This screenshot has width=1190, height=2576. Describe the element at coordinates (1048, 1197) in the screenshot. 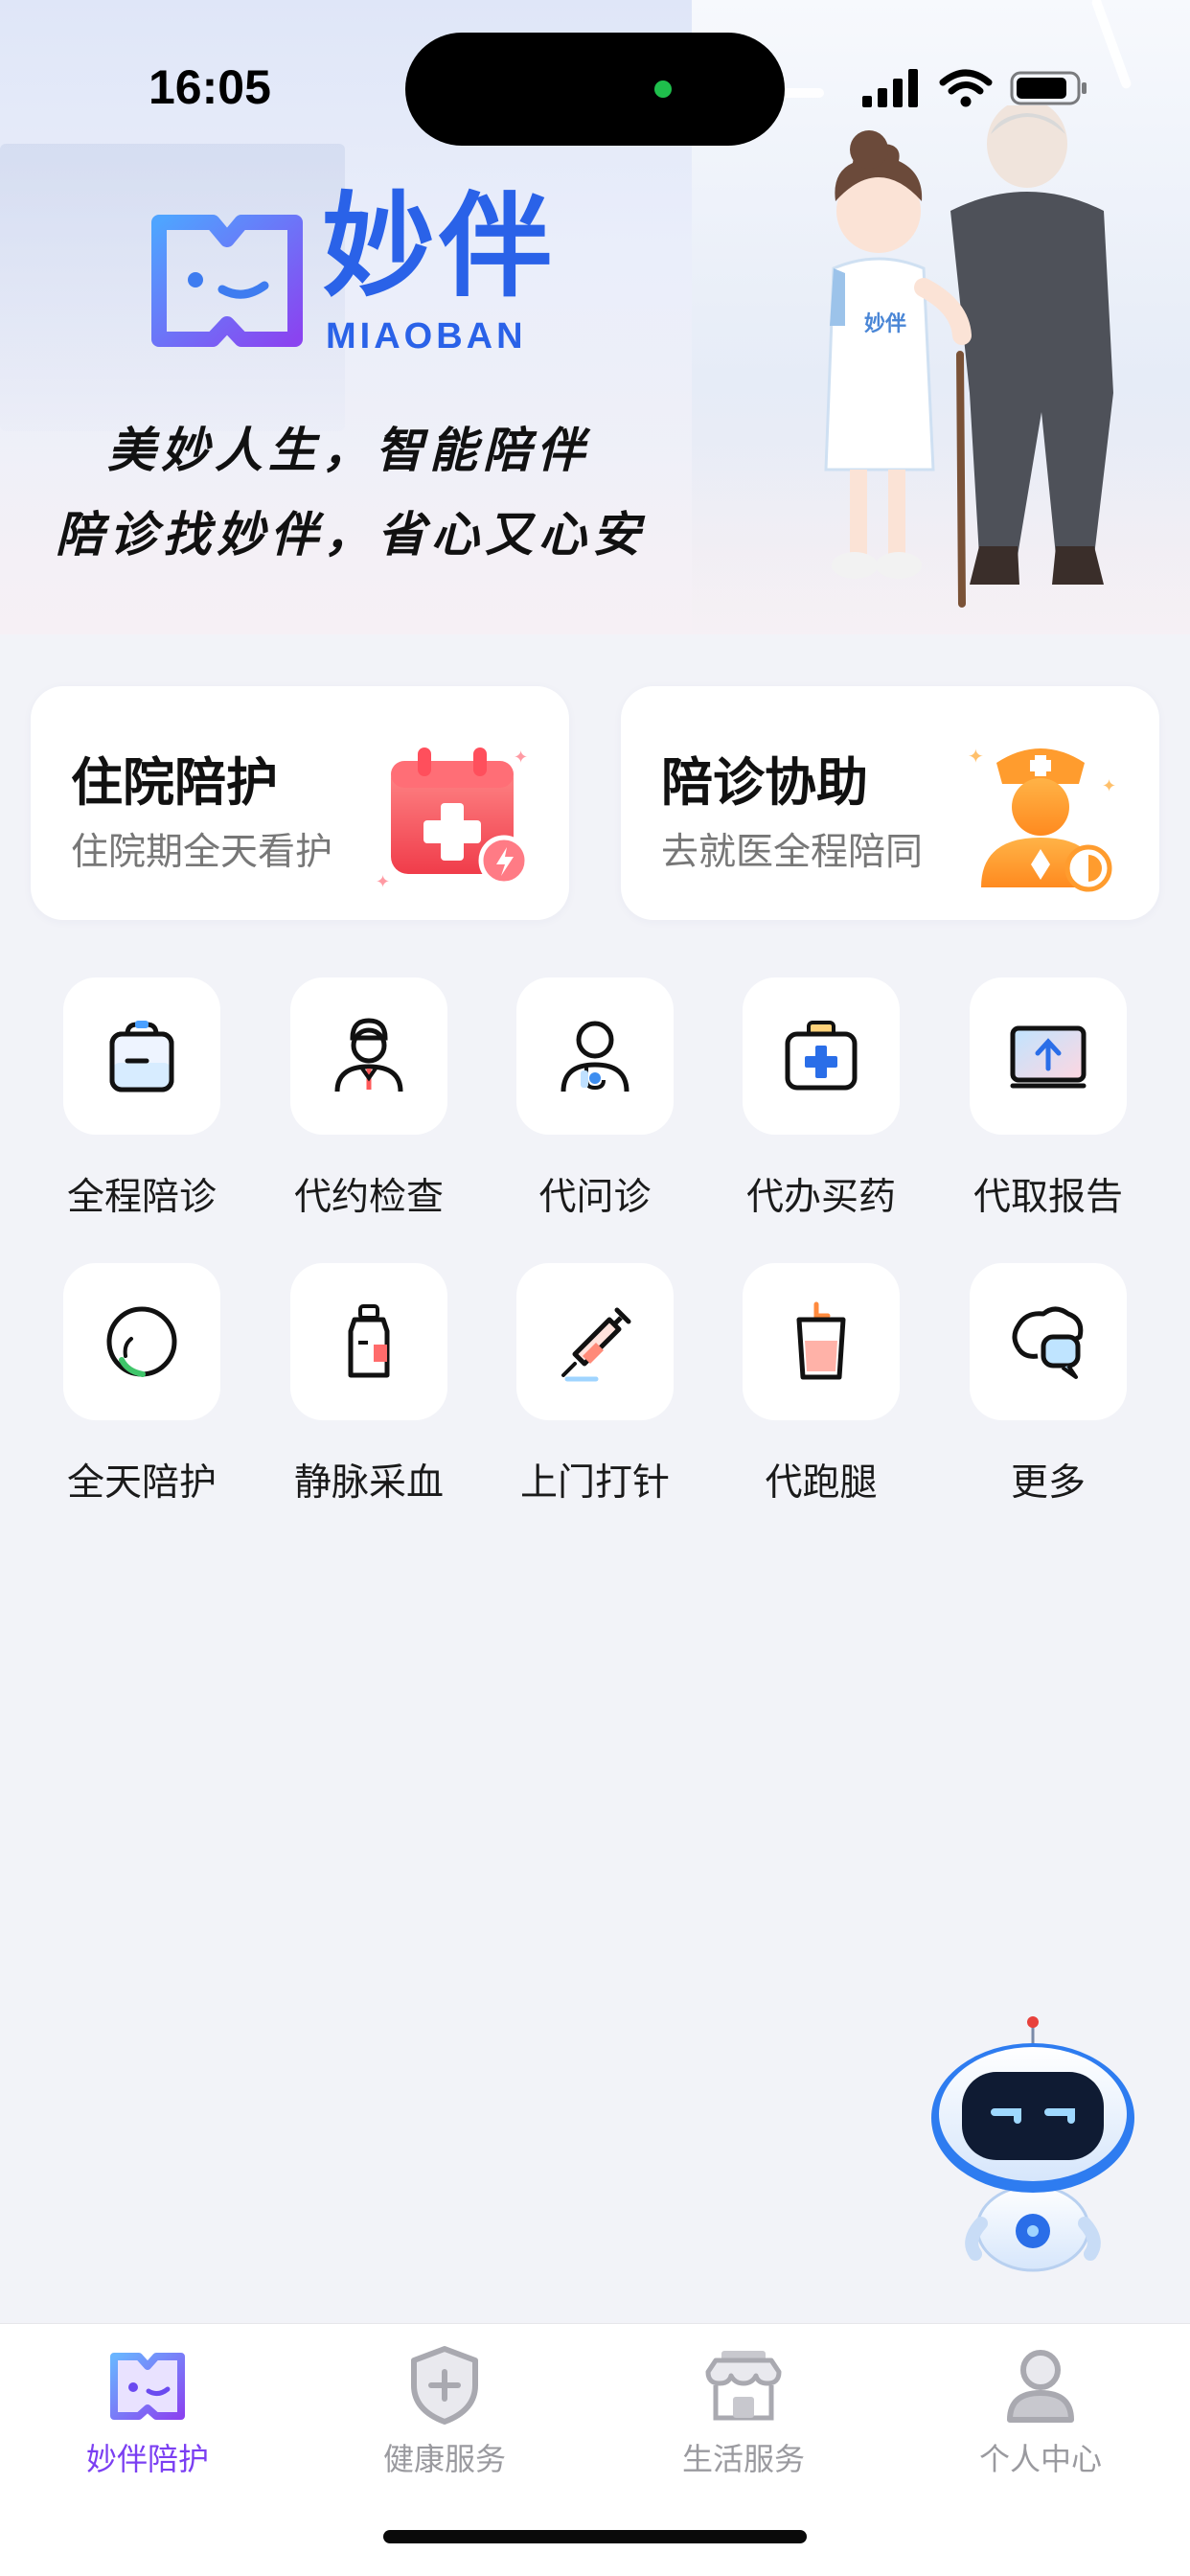

I see `service-label: 代取报告` at that location.